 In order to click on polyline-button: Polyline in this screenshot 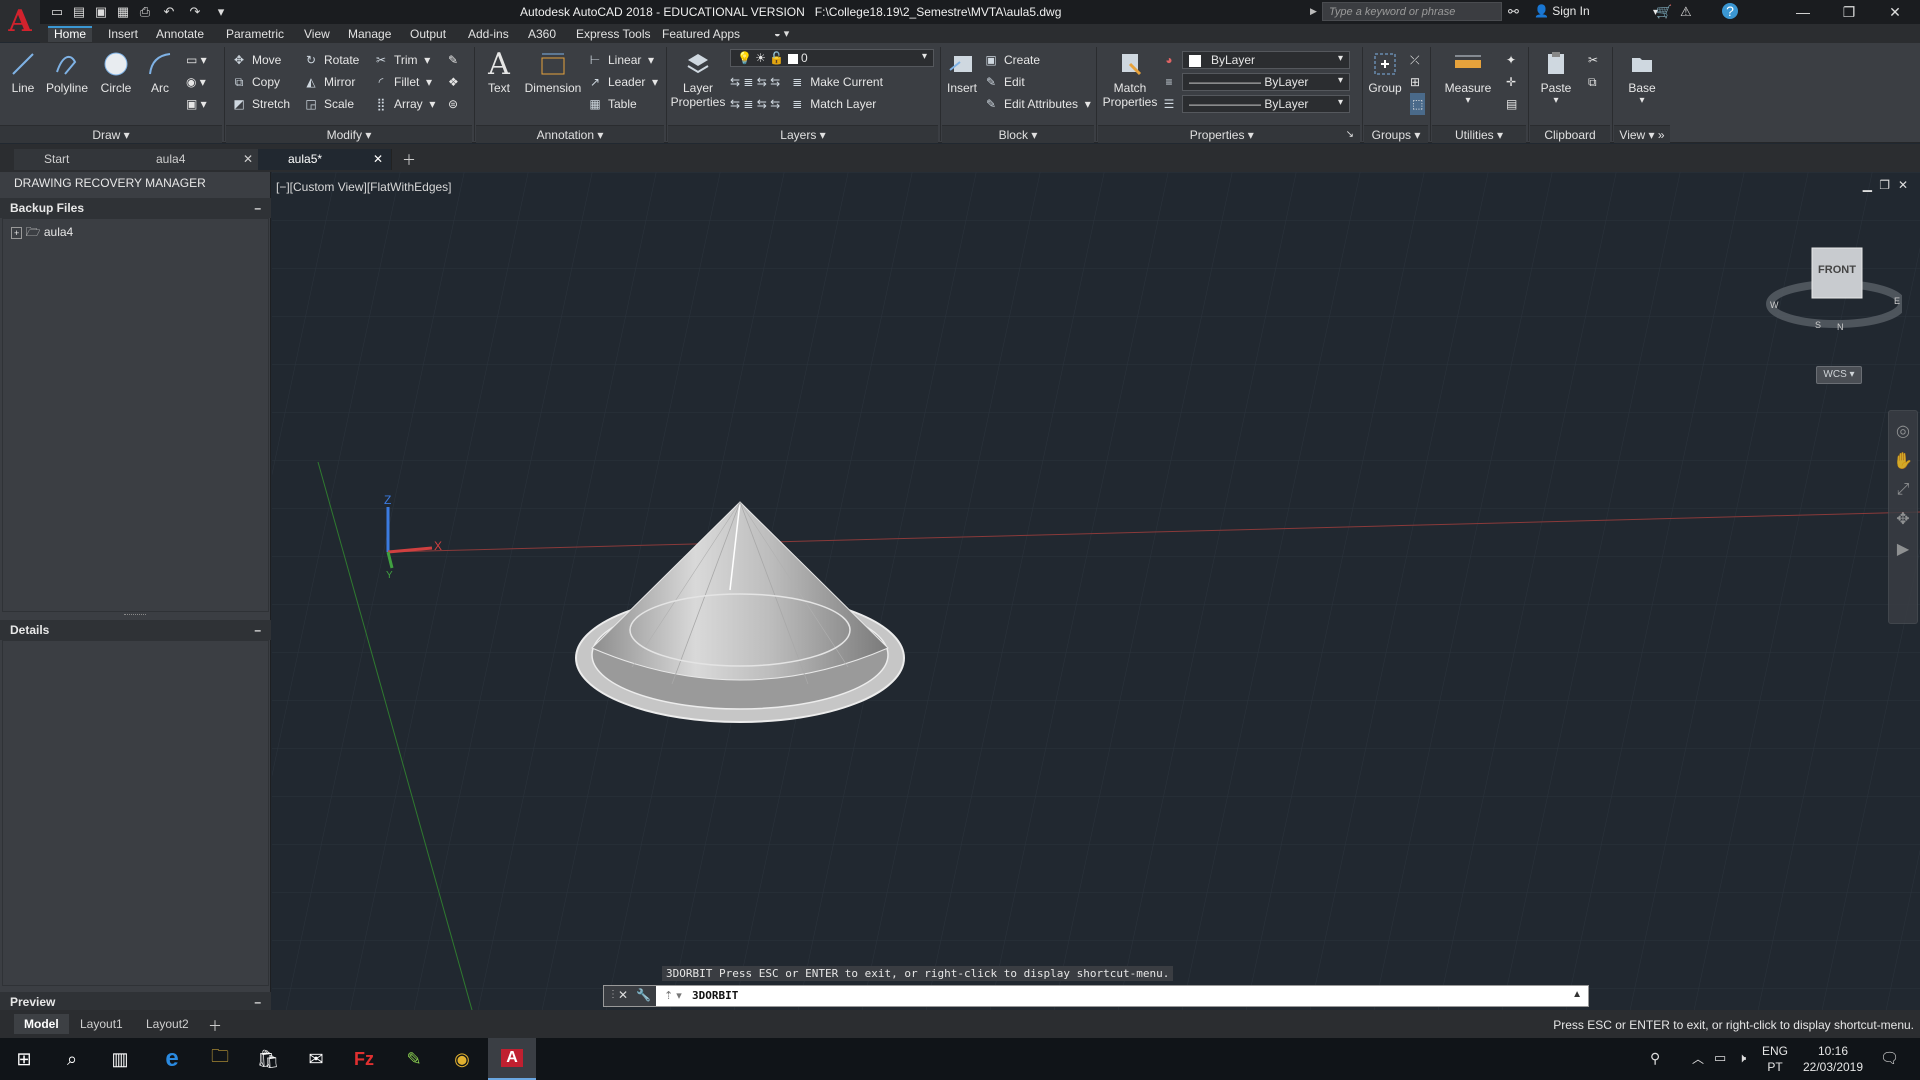, I will do `click(67, 72)`.